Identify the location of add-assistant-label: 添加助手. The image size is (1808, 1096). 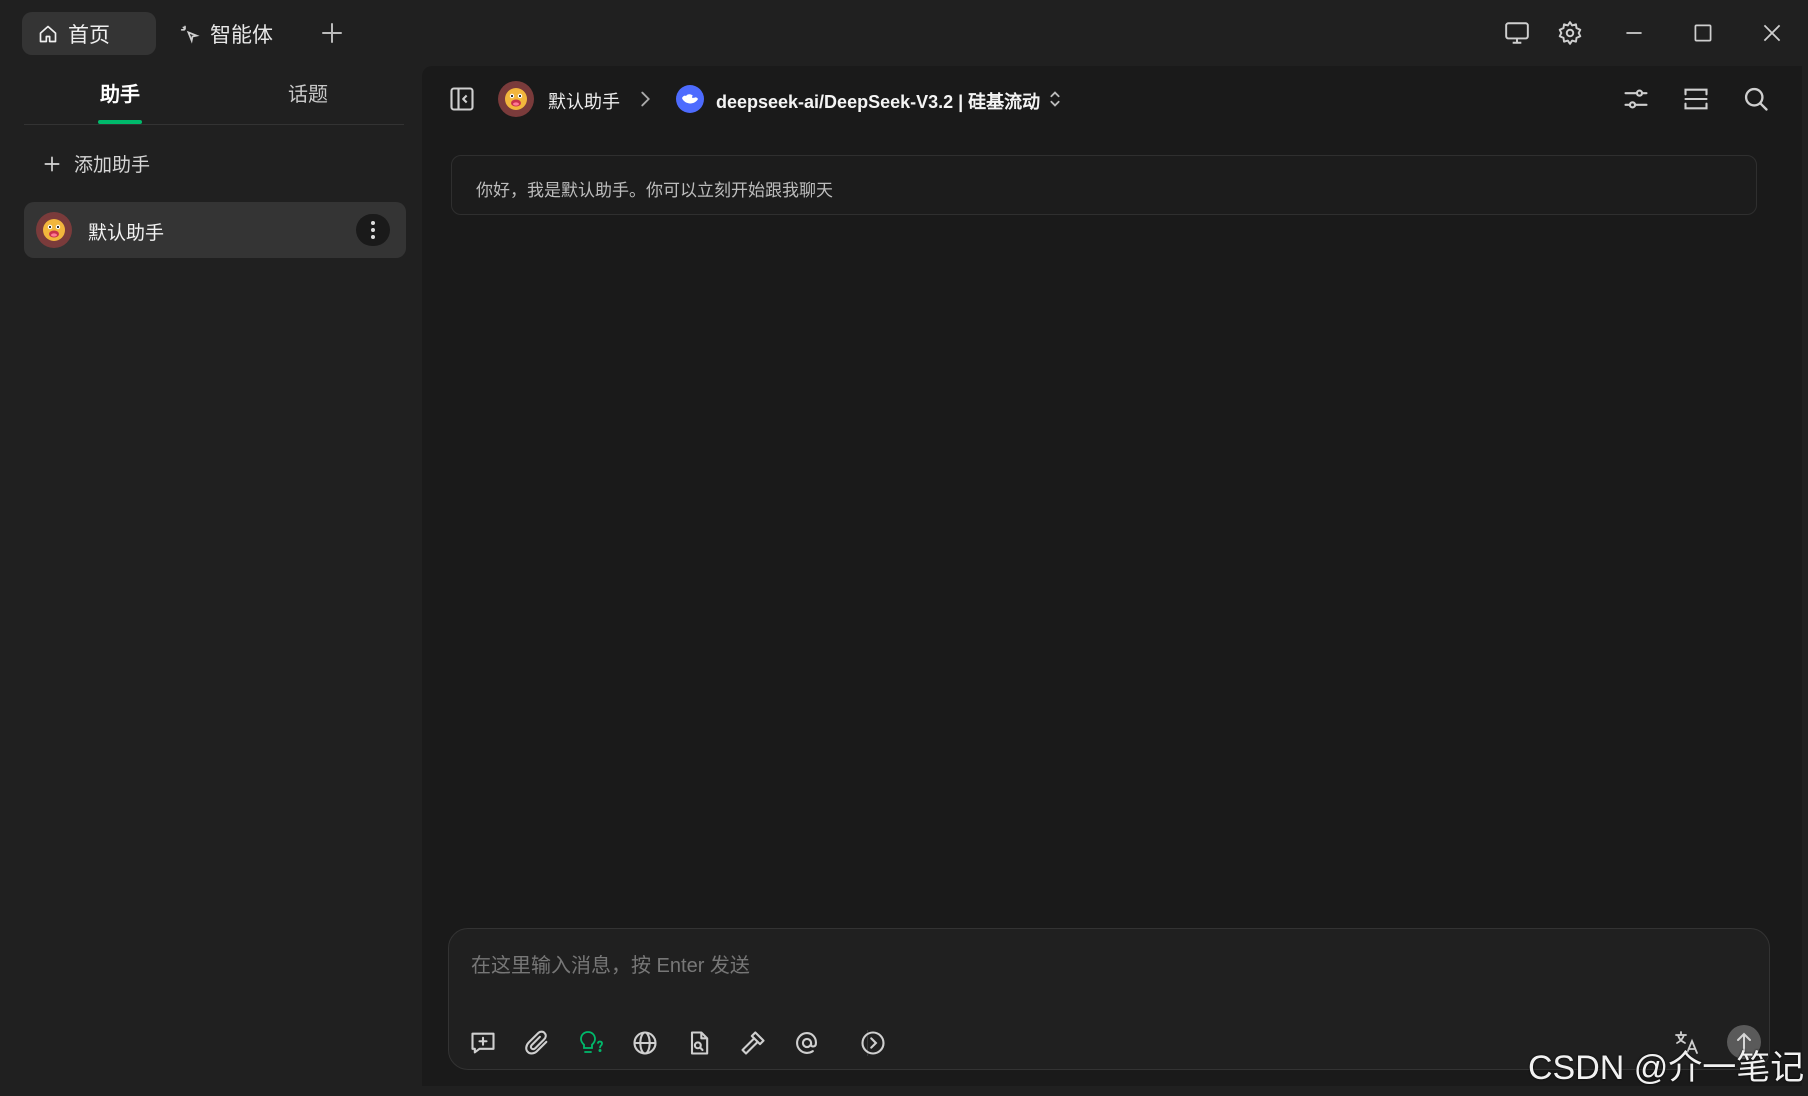
(112, 165).